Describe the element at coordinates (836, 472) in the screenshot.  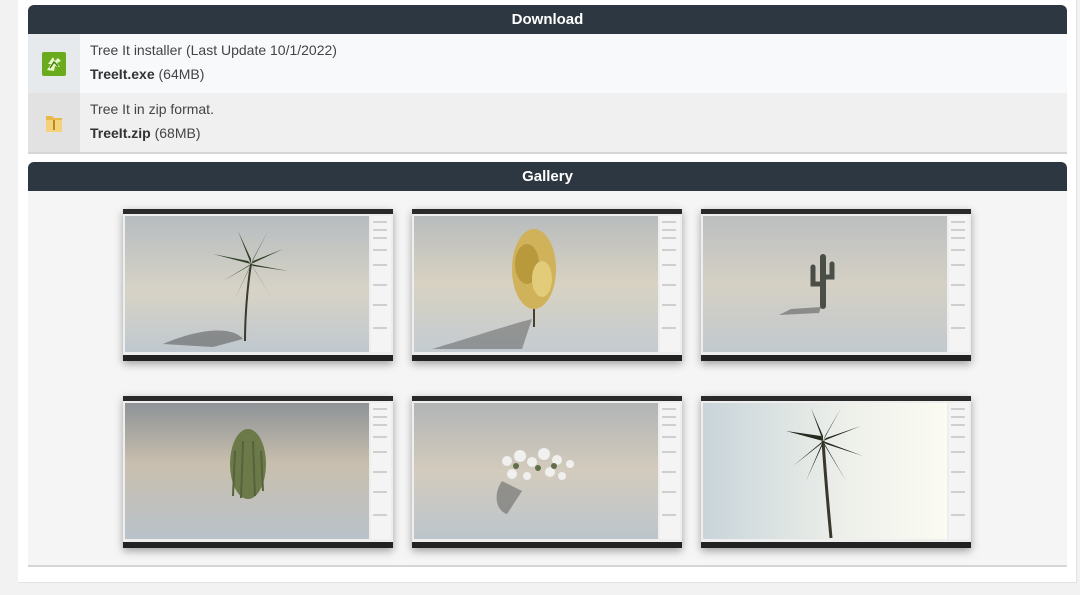
I see `gallery-thumbnail-palm-bright` at that location.